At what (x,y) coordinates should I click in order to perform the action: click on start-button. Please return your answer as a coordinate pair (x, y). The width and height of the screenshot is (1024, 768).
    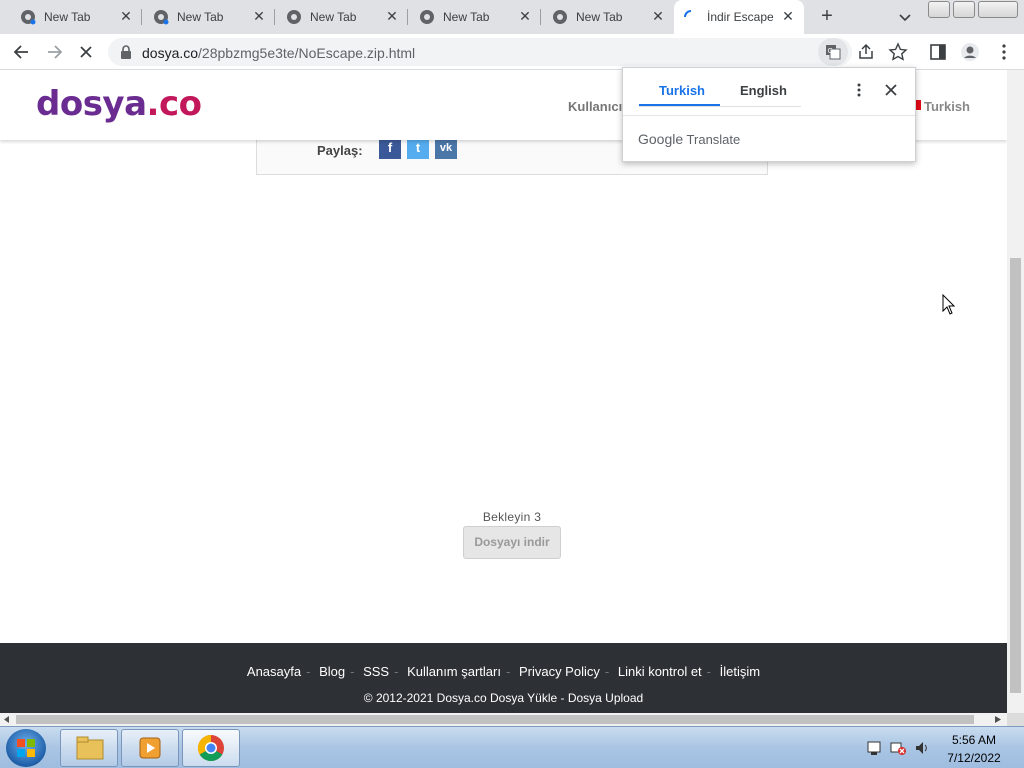
    Looking at the image, I should click on (26, 748).